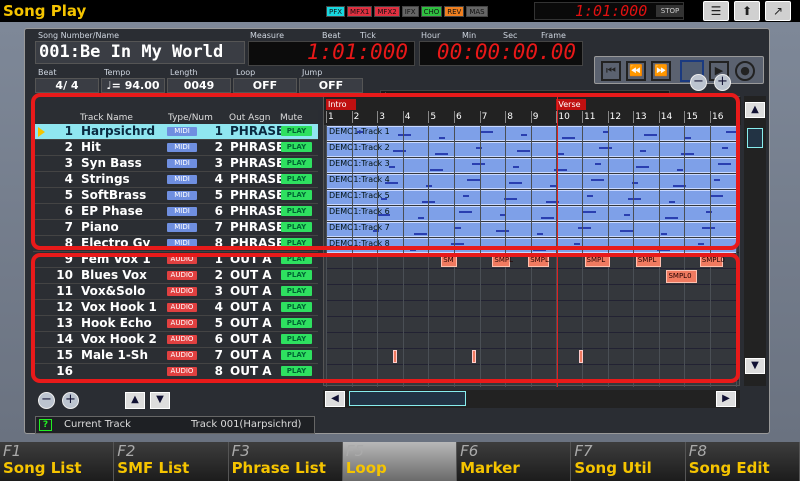 This screenshot has height=481, width=800. Describe the element at coordinates (45, 11) in the screenshot. I see `screen-title: Song Play` at that location.